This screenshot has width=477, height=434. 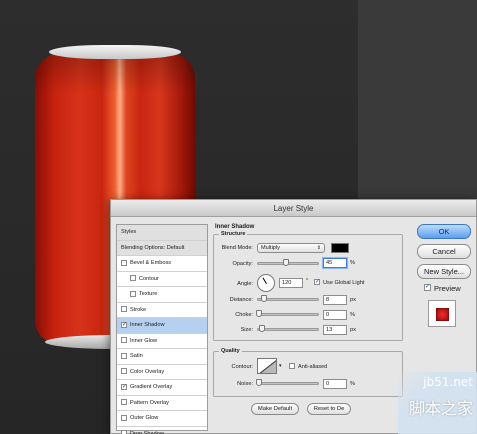 I want to click on noise-label: Noise:, so click(x=245, y=384).